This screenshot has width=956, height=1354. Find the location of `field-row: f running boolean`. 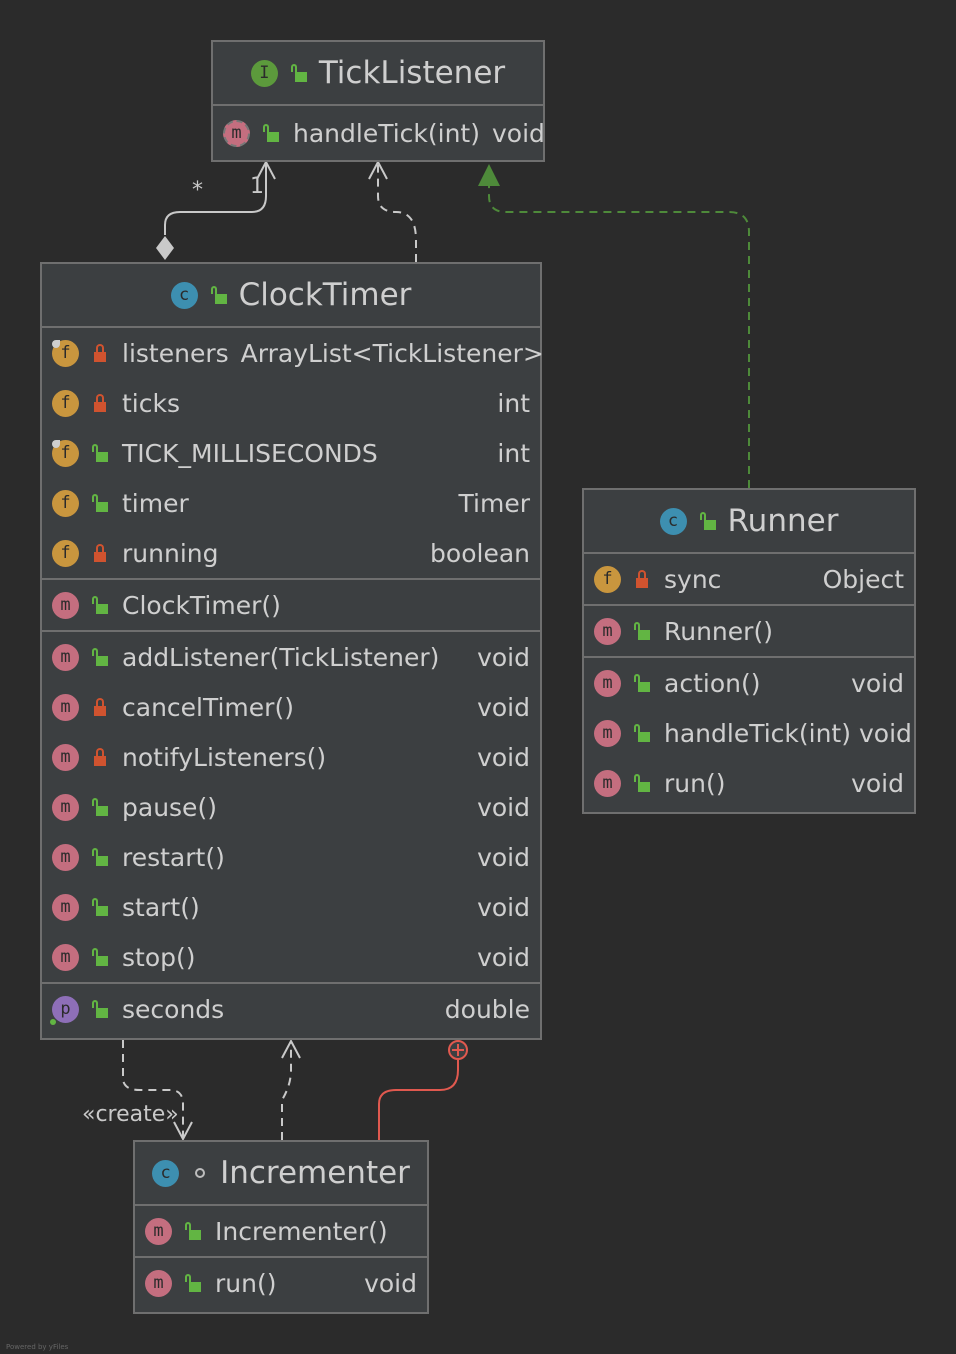

field-row: f running boolean is located at coordinates (291, 553).